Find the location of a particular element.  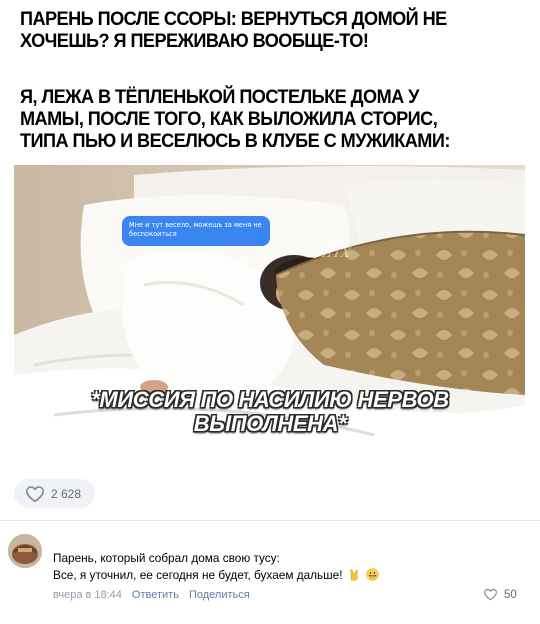

reply-link: Ответить is located at coordinates (155, 595).